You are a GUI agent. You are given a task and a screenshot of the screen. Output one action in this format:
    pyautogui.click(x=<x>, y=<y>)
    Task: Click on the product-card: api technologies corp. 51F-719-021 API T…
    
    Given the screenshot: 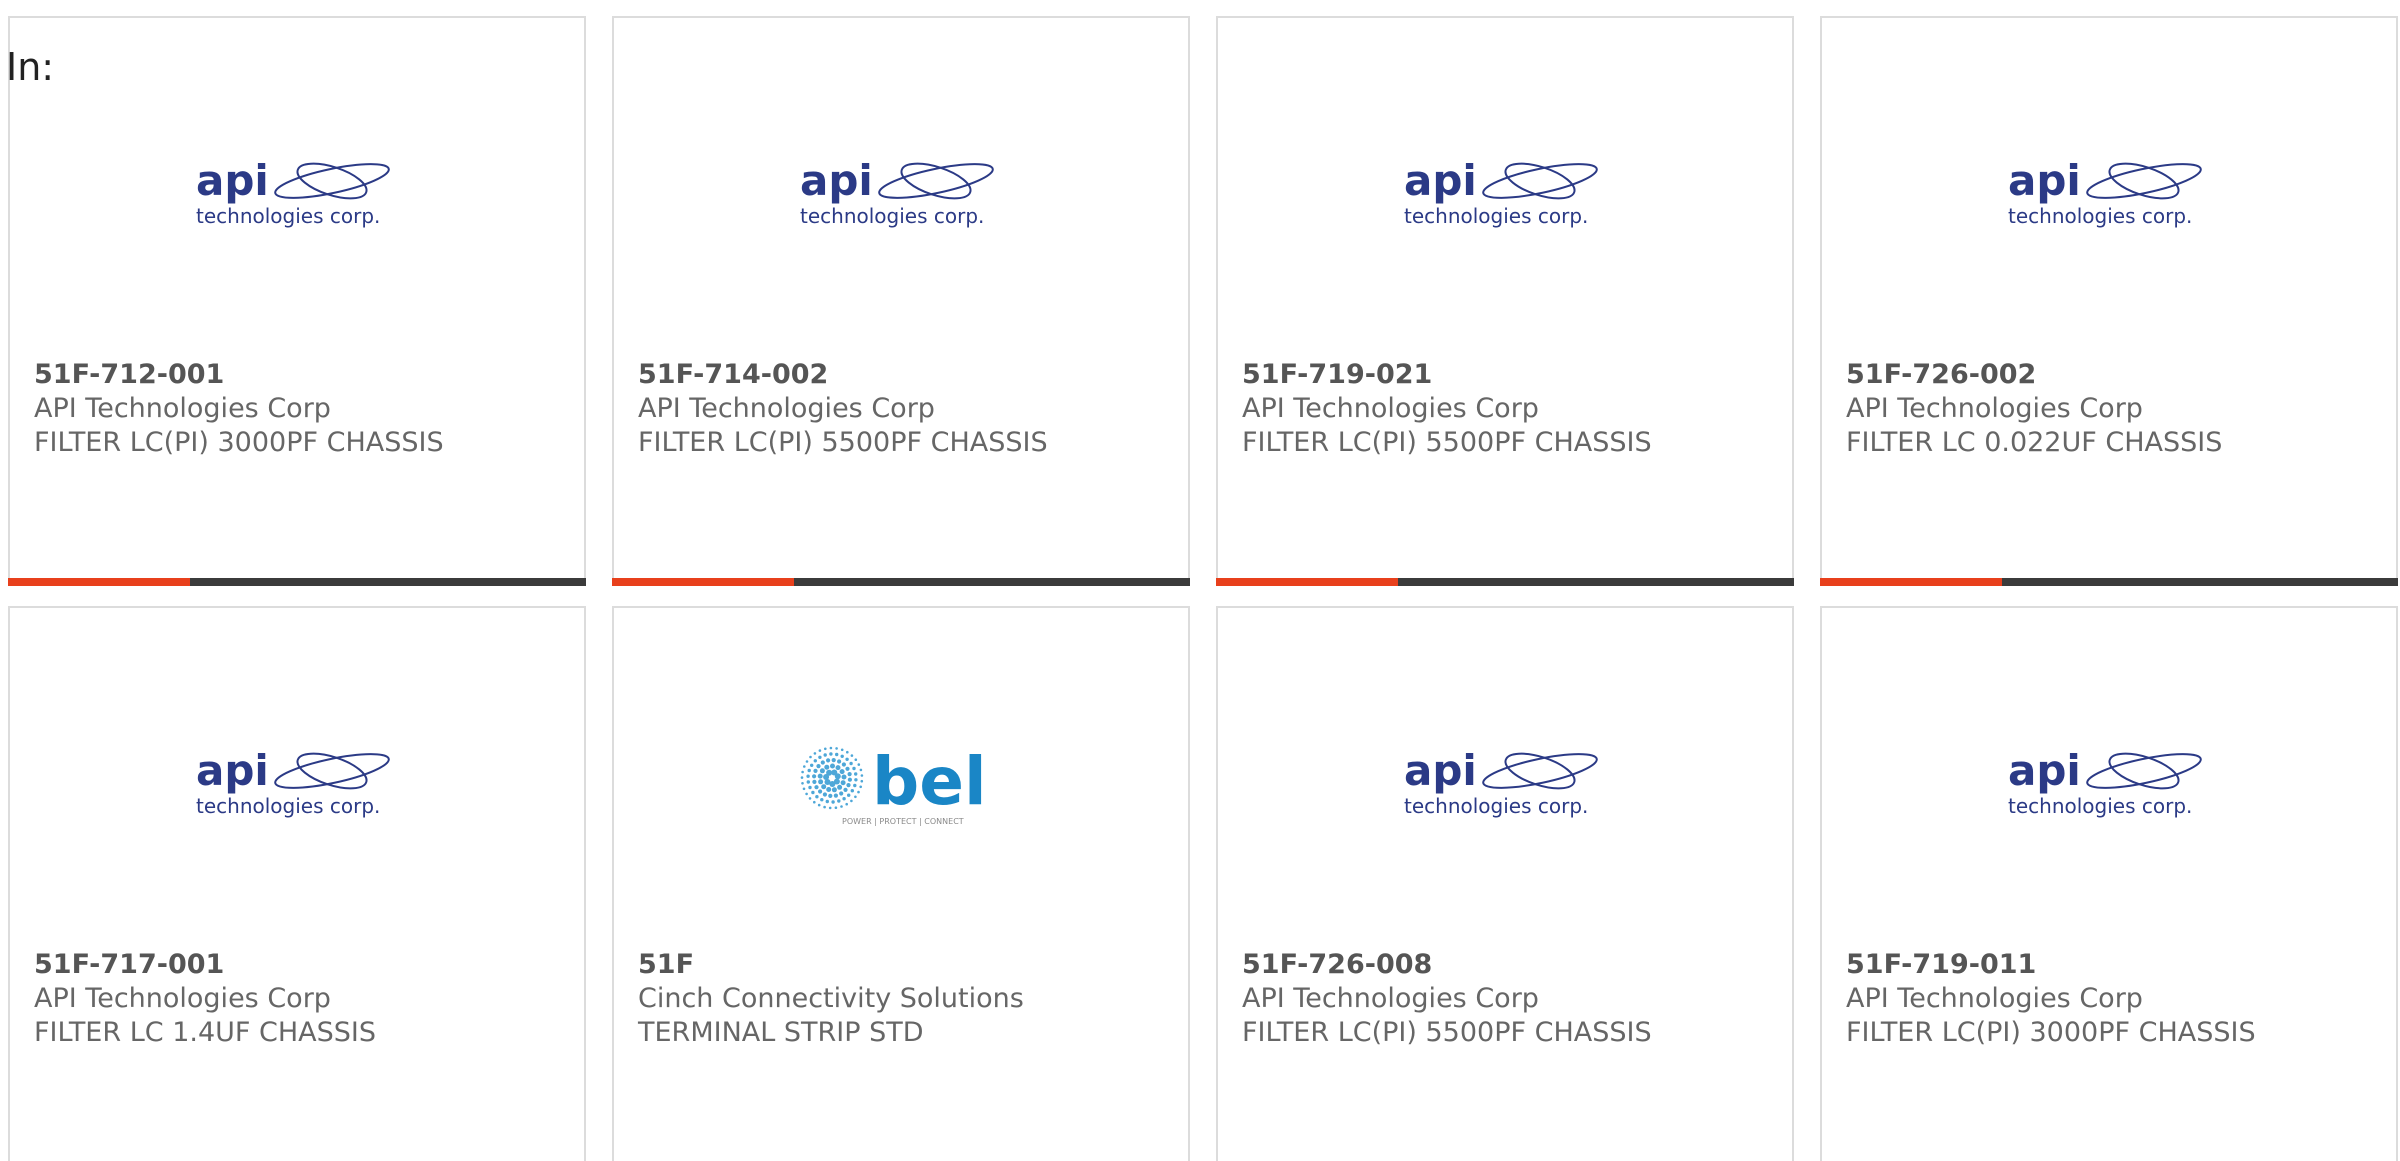 What is the action you would take?
    pyautogui.click(x=1505, y=301)
    